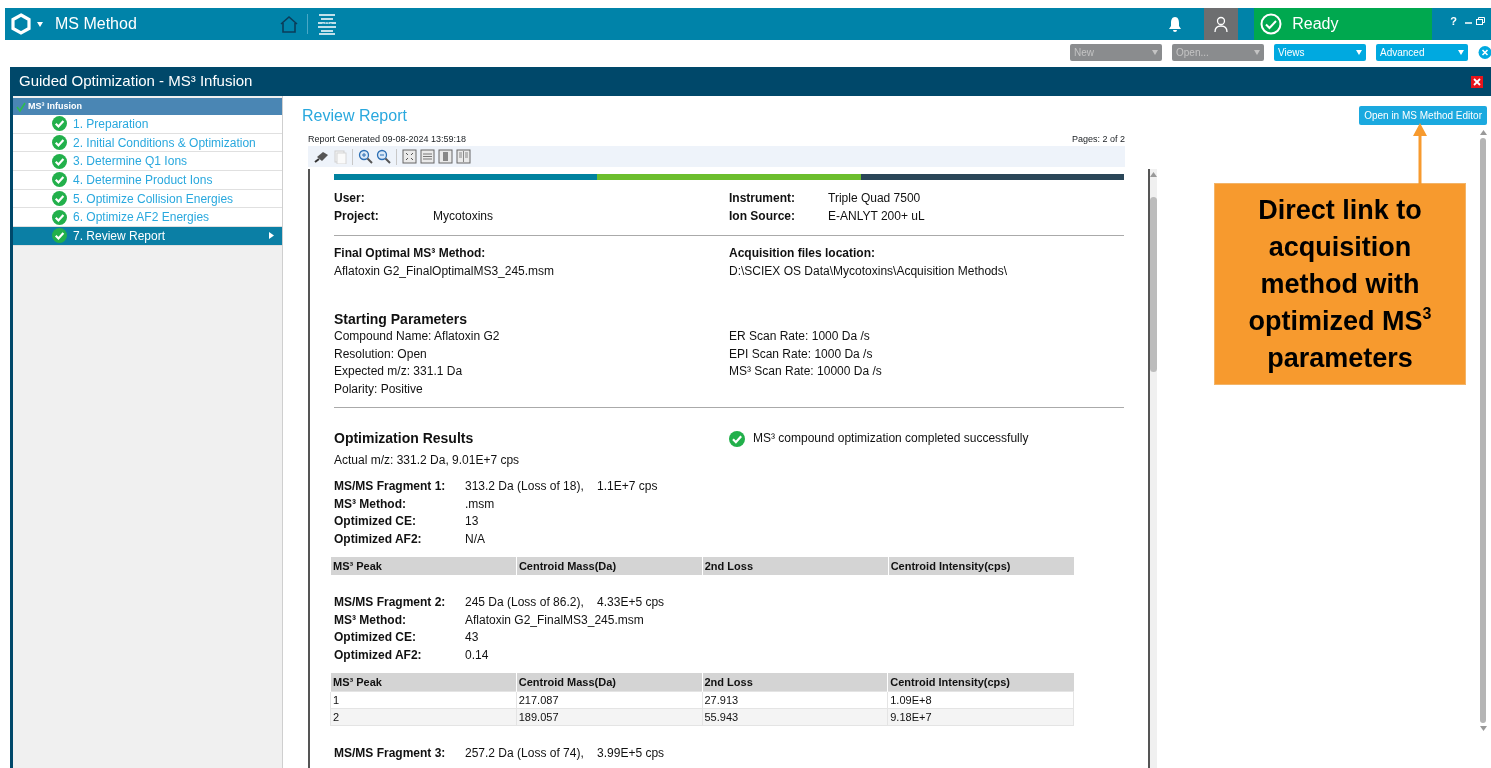 The height and width of the screenshot is (768, 1491). Describe the element at coordinates (350, 198) in the screenshot. I see `field-label: User:` at that location.